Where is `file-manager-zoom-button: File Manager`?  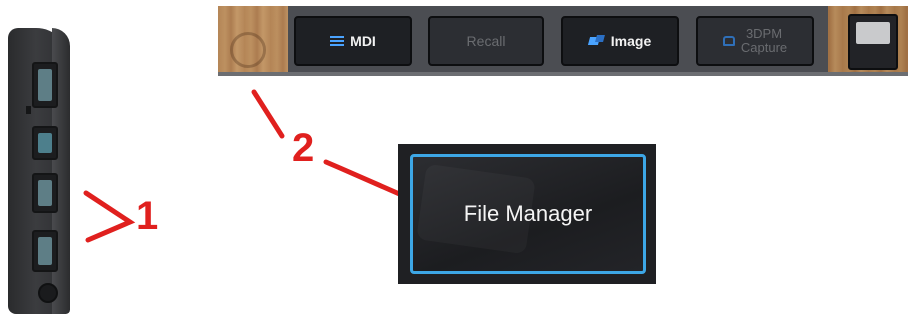
file-manager-zoom-button: File Manager is located at coordinates (528, 214).